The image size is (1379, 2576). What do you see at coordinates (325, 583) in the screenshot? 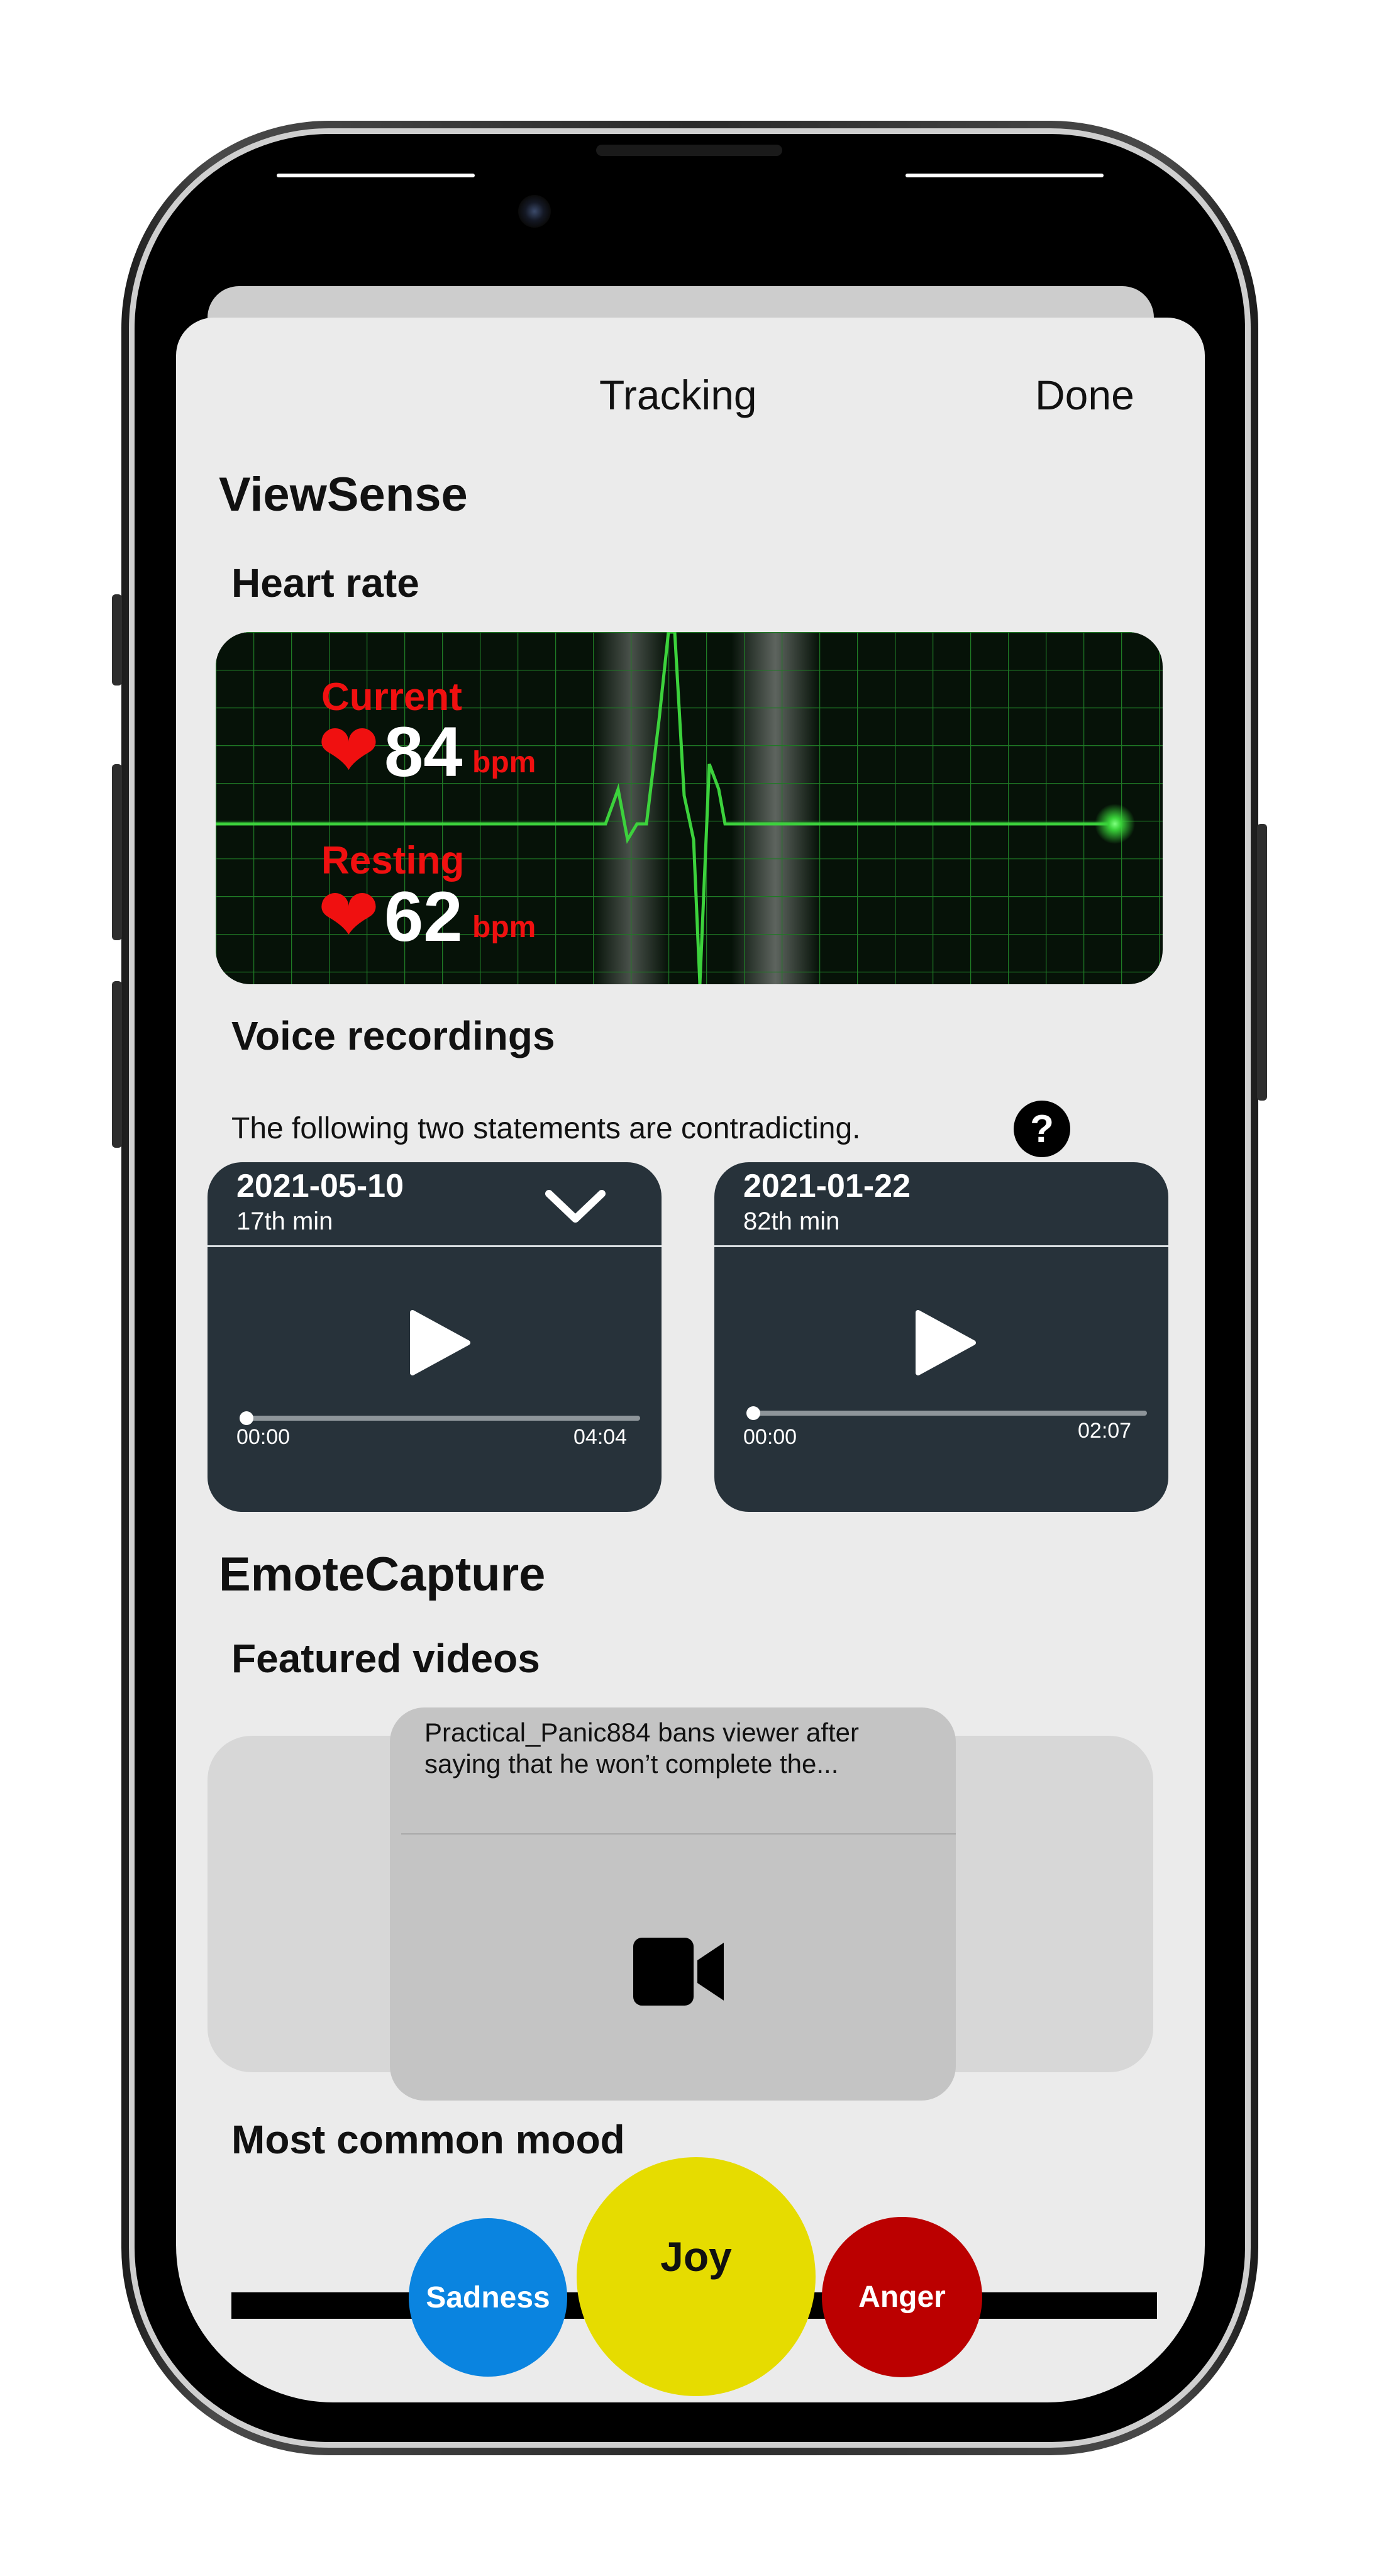
I see `heart-rate-title: Heart rate` at bounding box center [325, 583].